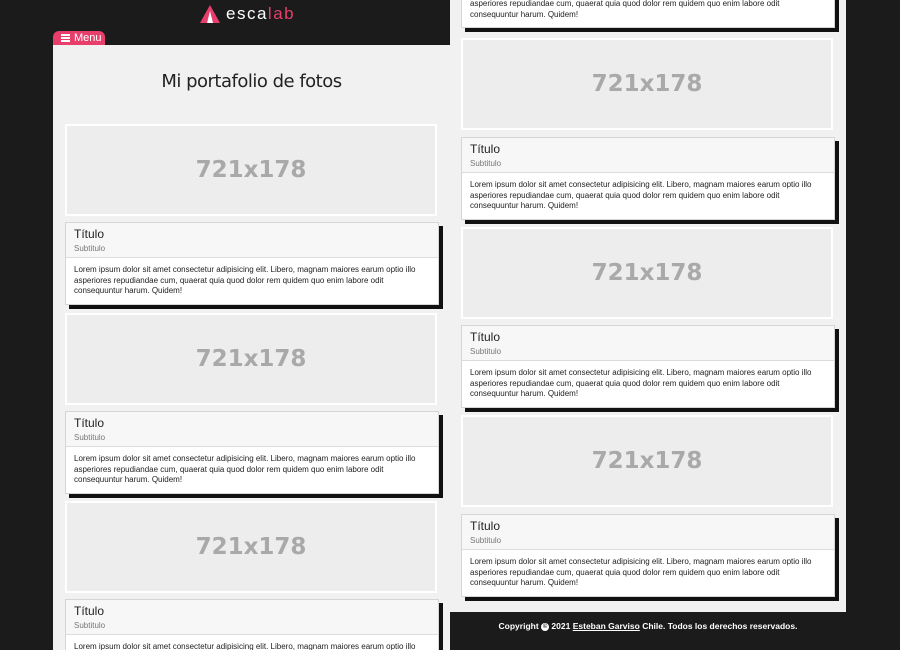 The height and width of the screenshot is (650, 900). Describe the element at coordinates (545, 626) in the screenshot. I see `copyright-icon: ©` at that location.